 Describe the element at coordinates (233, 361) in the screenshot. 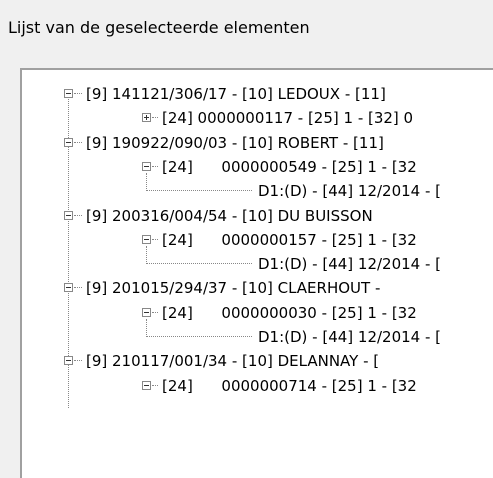

I see `tree-node-label: [9] 210117/001/34 - [10] DELANNAY - [` at that location.